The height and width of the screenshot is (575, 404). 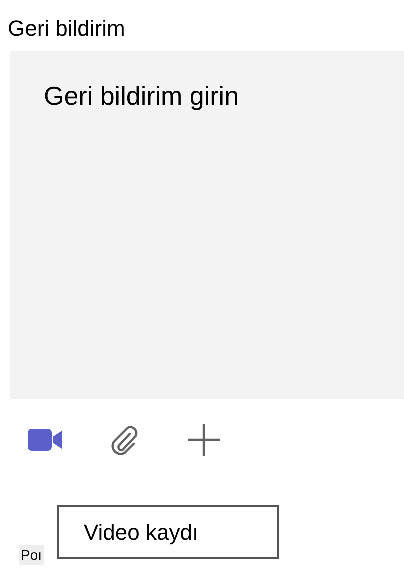 What do you see at coordinates (66, 28) in the screenshot?
I see `section-title: Geri bildirim` at bounding box center [66, 28].